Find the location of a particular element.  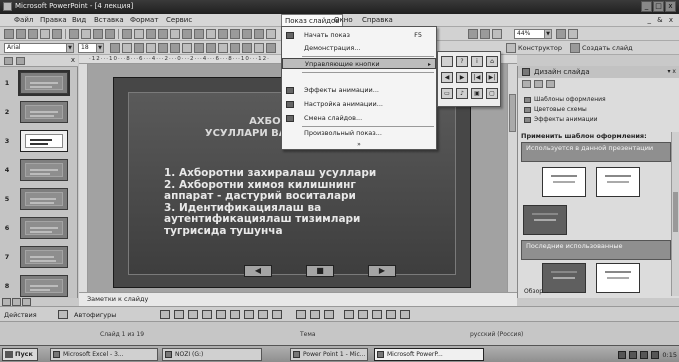

decrease-indent-icon is located at coordinates (247, 48).